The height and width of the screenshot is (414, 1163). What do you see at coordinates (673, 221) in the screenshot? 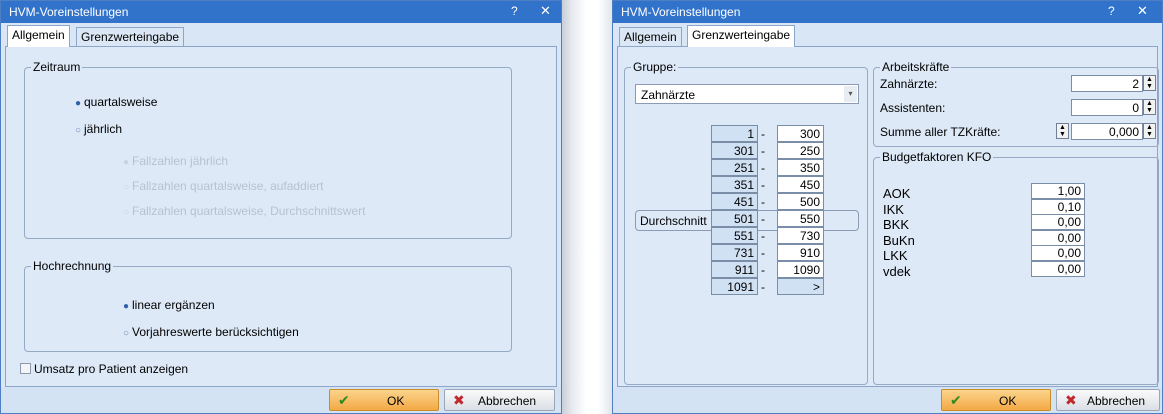
I see `durchschnitt-label: Durchschnitt` at bounding box center [673, 221].